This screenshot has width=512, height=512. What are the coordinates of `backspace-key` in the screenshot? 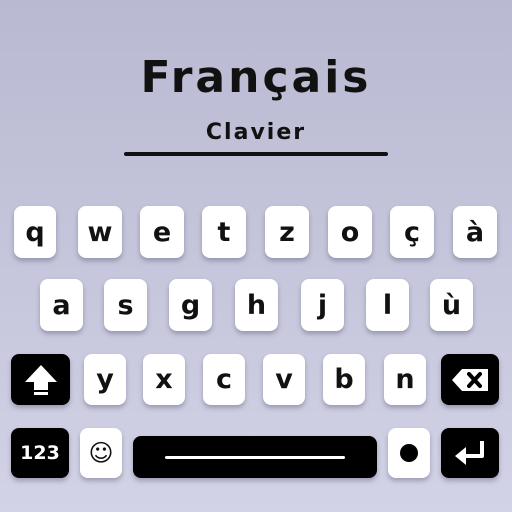 It's located at (470, 379).